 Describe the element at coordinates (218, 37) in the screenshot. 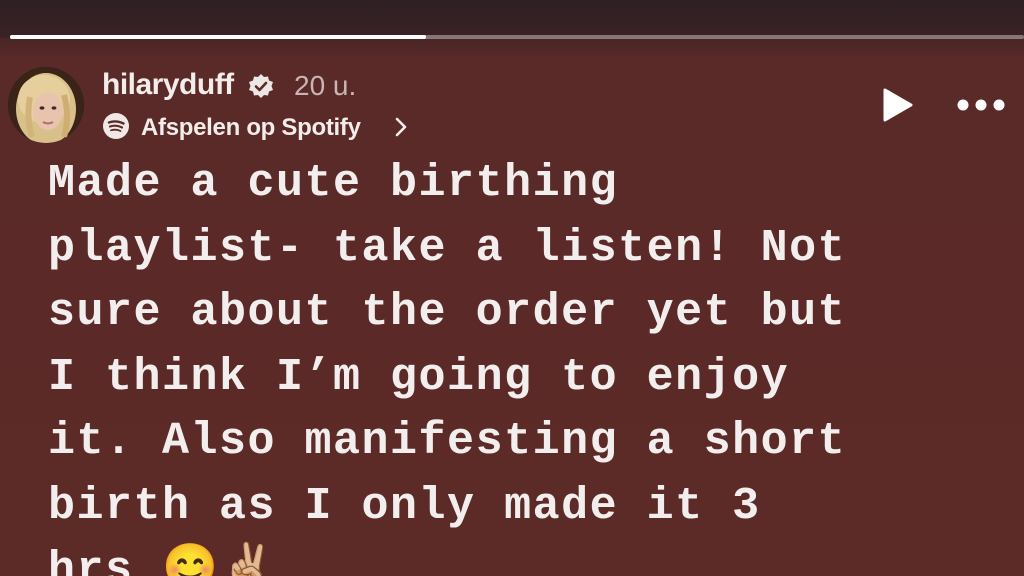

I see `story-progress-fill` at that location.